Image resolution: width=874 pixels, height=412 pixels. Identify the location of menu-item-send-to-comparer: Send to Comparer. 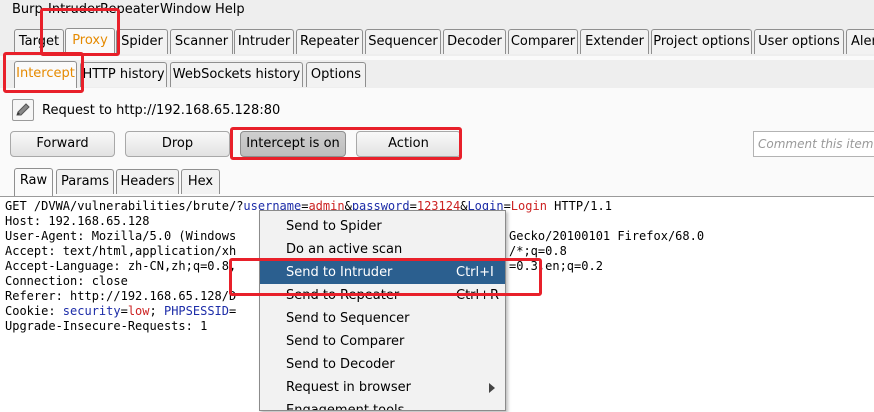
(382, 341).